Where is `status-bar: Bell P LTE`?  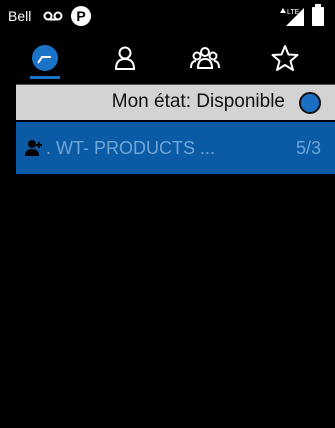
status-bar: Bell P LTE is located at coordinates (167, 16).